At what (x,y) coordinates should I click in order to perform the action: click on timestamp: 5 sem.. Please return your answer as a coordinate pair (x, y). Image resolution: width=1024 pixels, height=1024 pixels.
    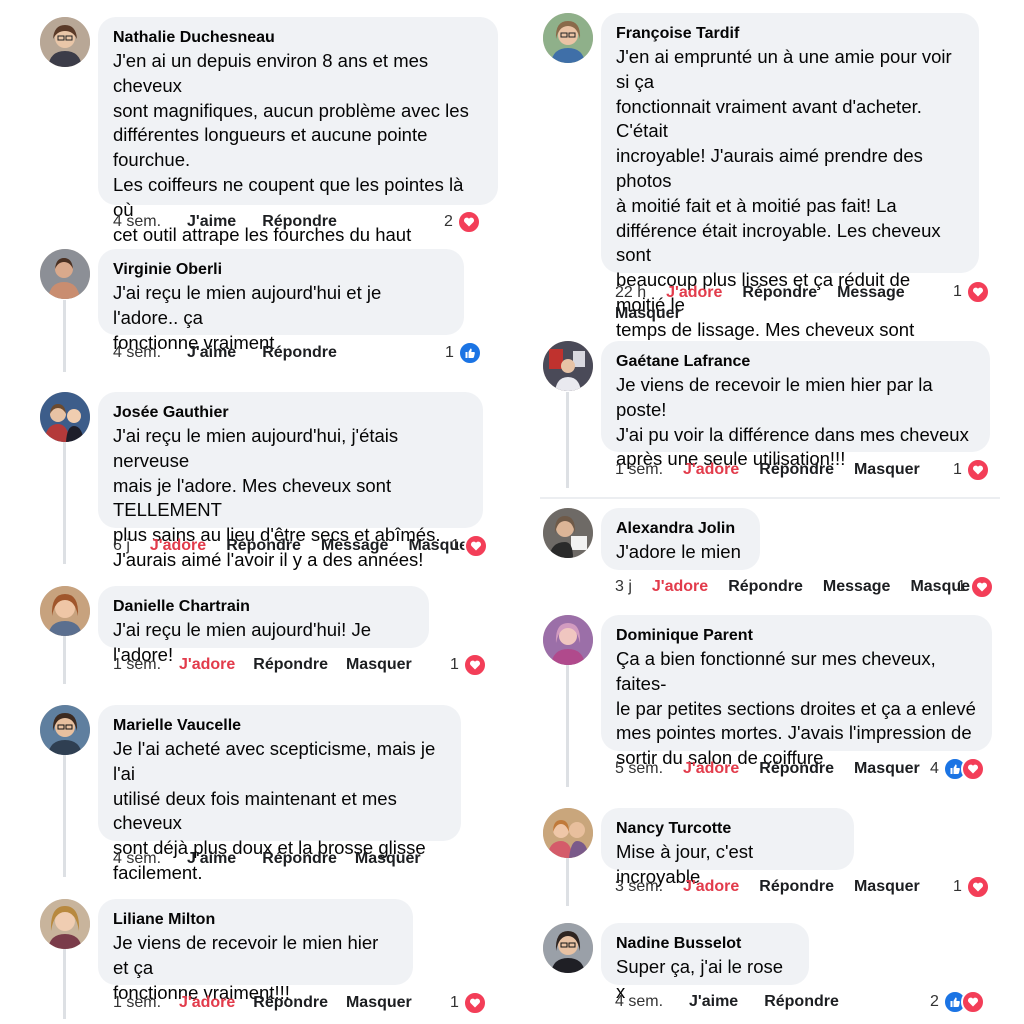
    Looking at the image, I should click on (639, 768).